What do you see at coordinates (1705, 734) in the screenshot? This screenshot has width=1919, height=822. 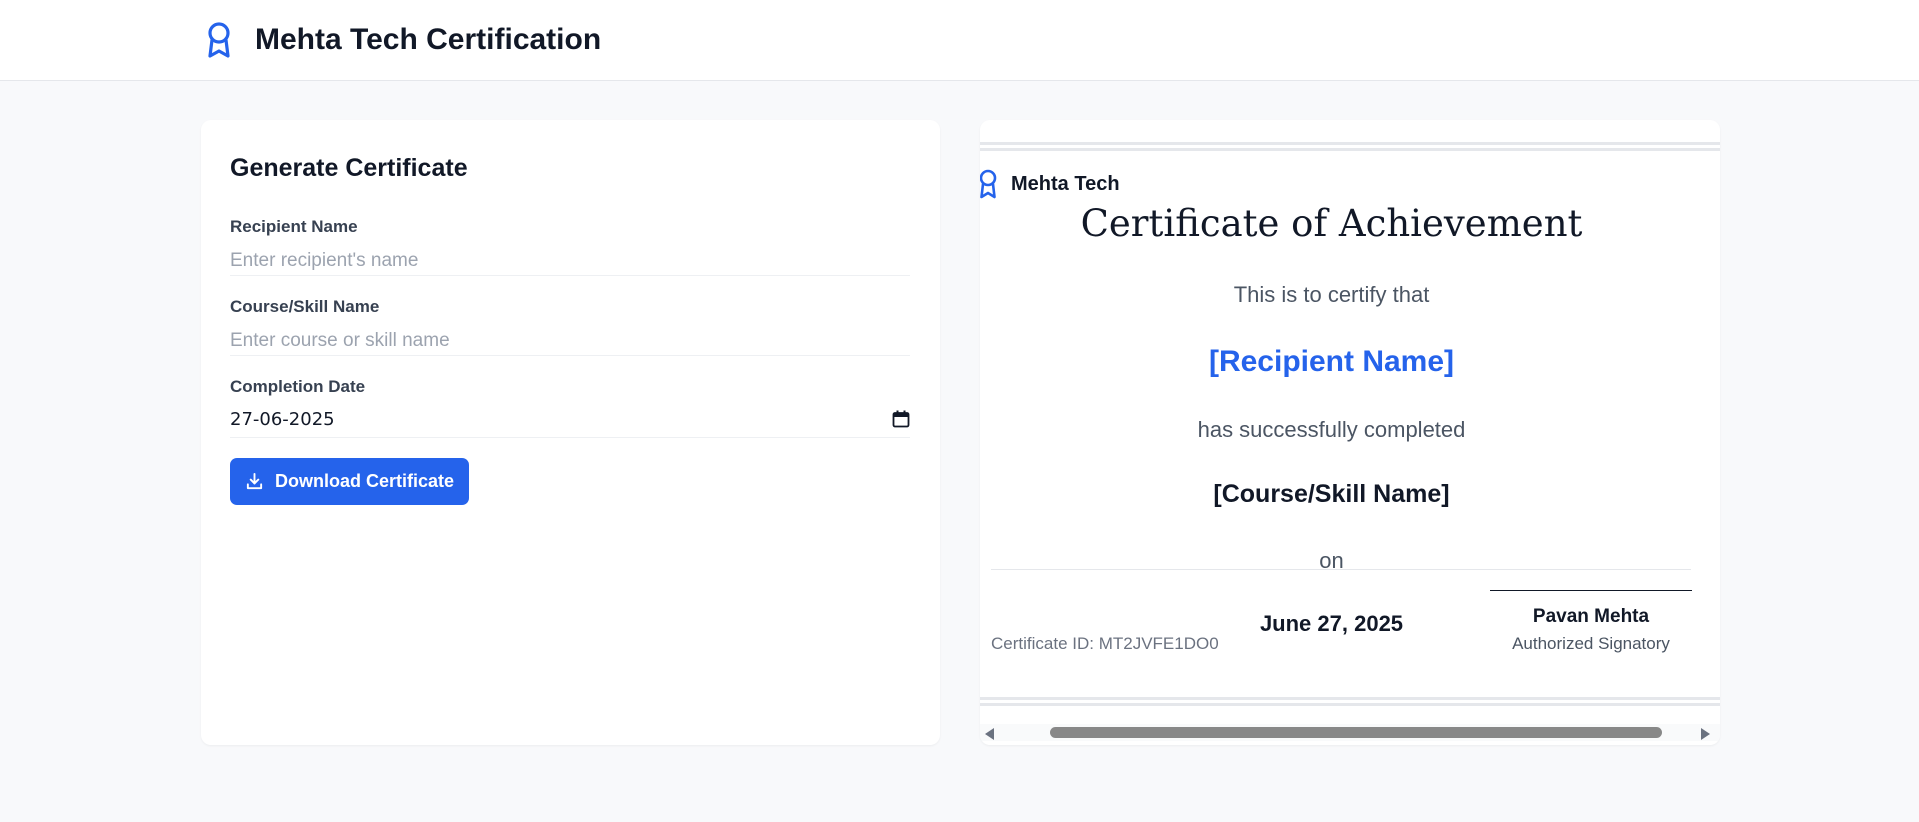 I see `scroll-right-arrow-icon` at bounding box center [1705, 734].